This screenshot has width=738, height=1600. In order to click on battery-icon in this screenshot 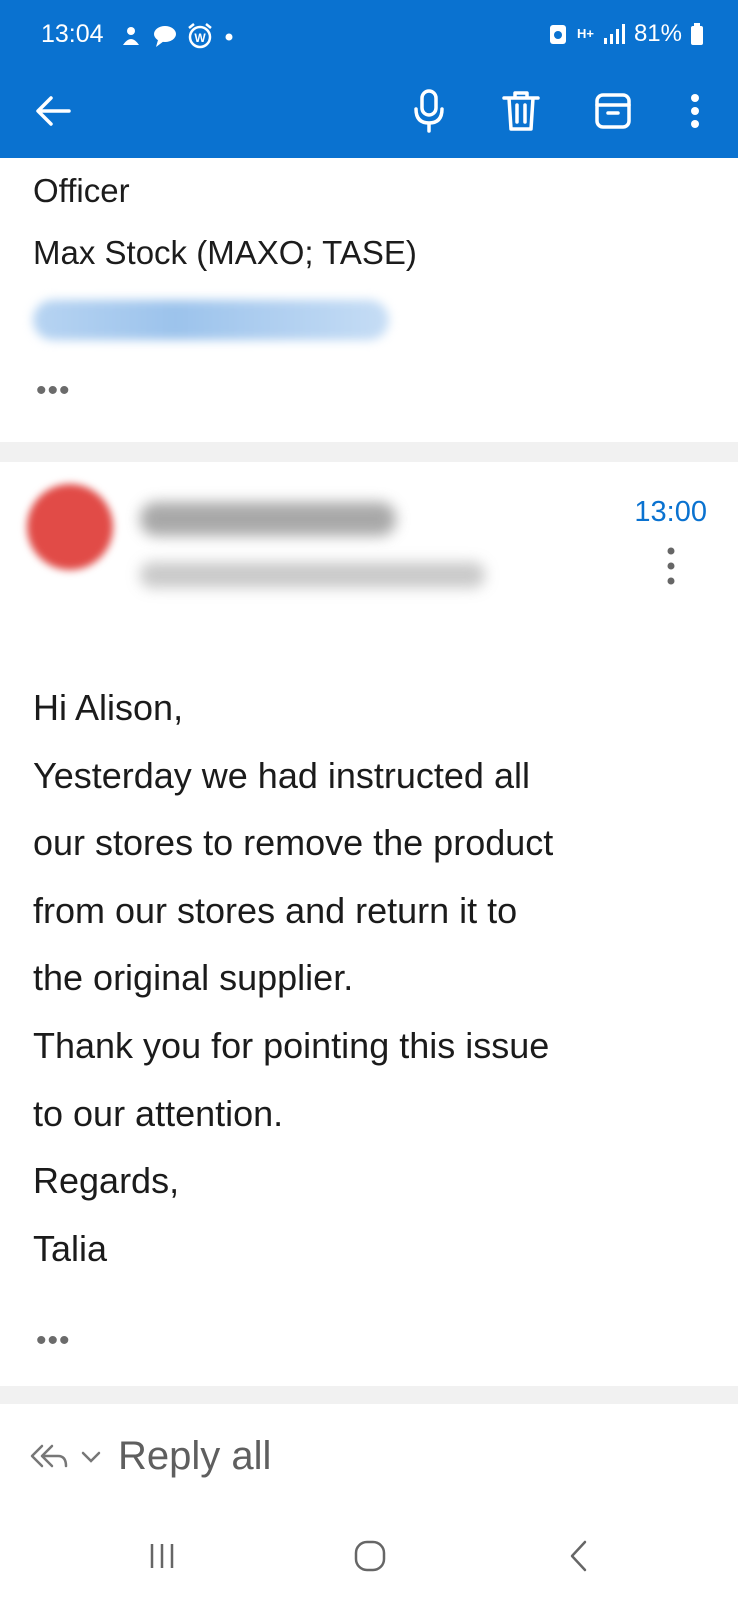, I will do `click(697, 34)`.